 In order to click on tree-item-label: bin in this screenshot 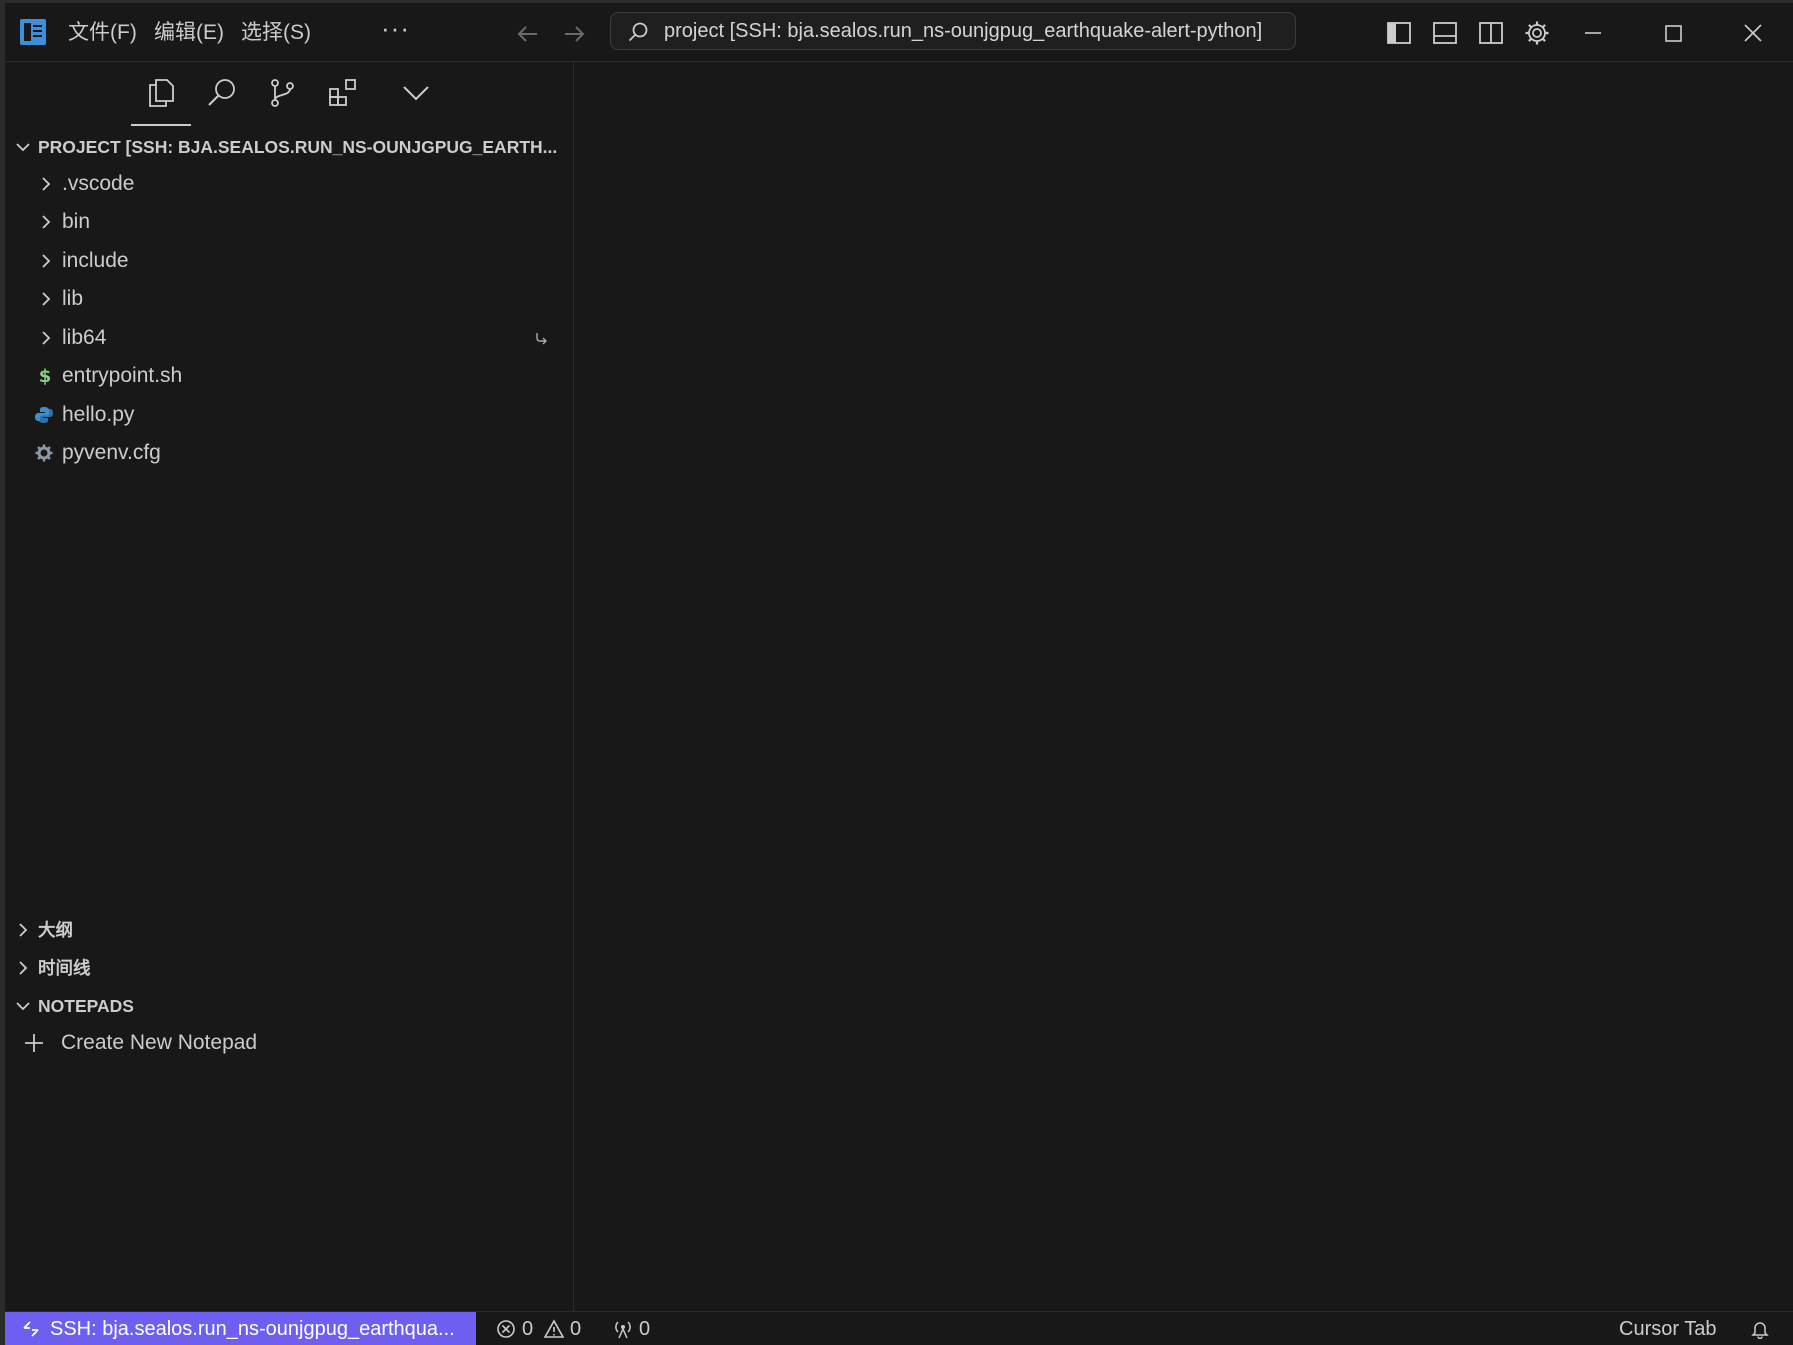, I will do `click(76, 221)`.